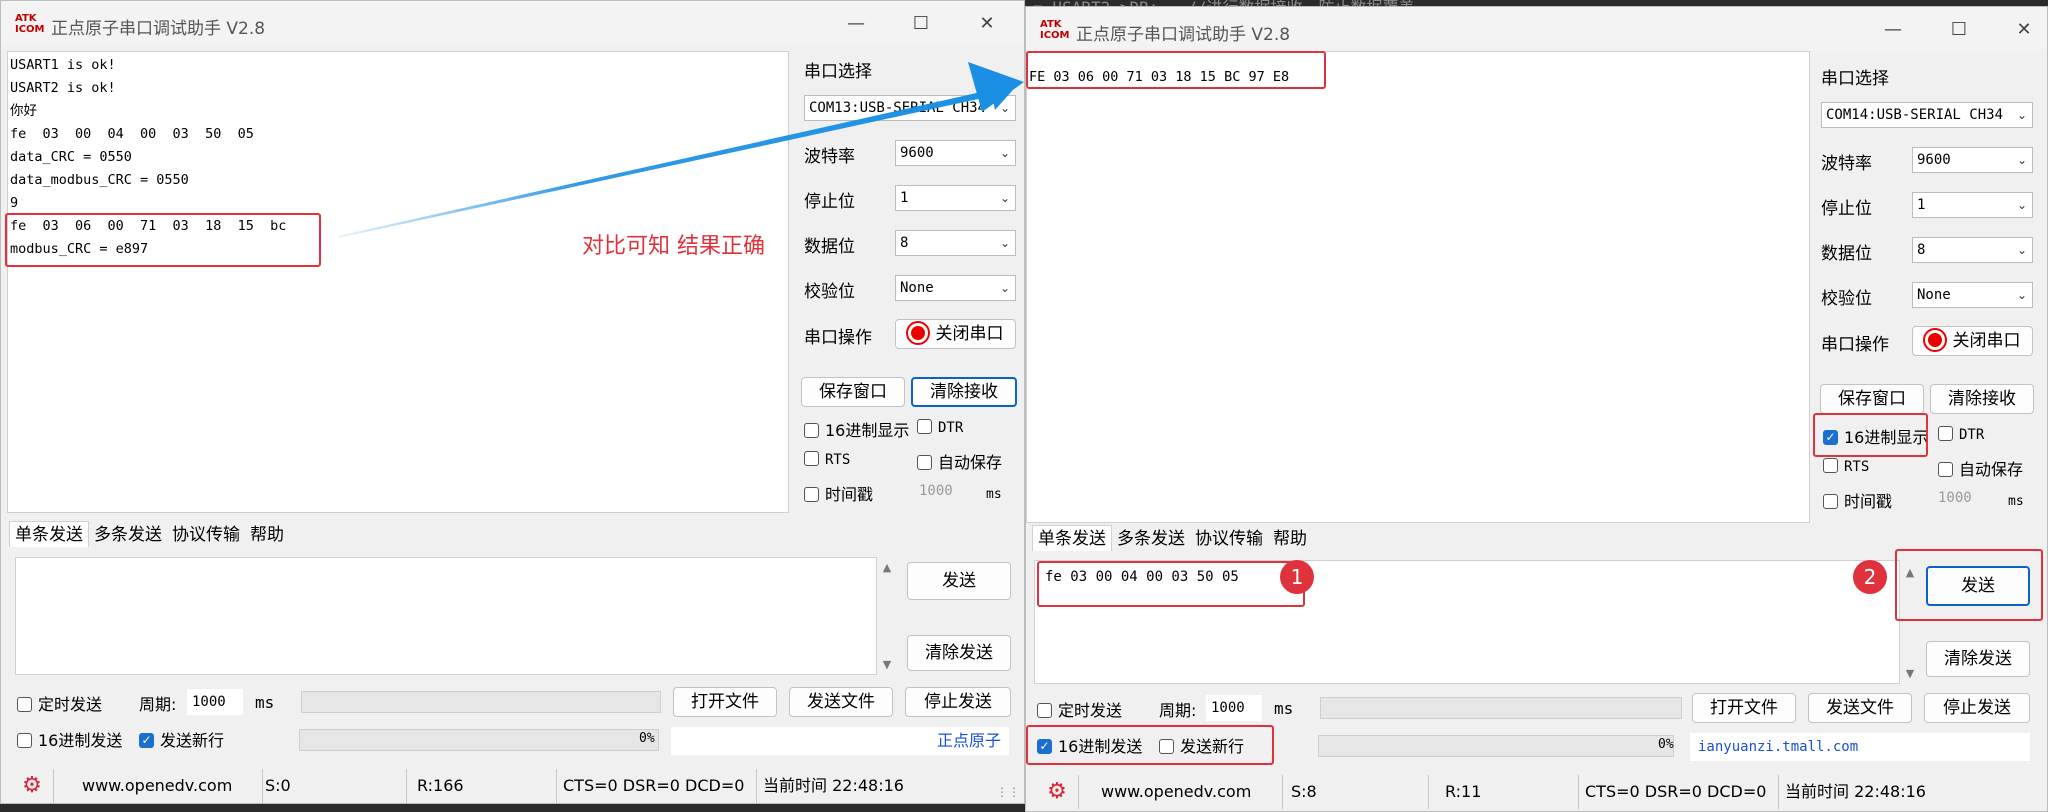 The width and height of the screenshot is (2048, 812). What do you see at coordinates (910, 108) in the screenshot?
I see `port-select: COM13:USB-SERIAL CH34 ⌄` at bounding box center [910, 108].